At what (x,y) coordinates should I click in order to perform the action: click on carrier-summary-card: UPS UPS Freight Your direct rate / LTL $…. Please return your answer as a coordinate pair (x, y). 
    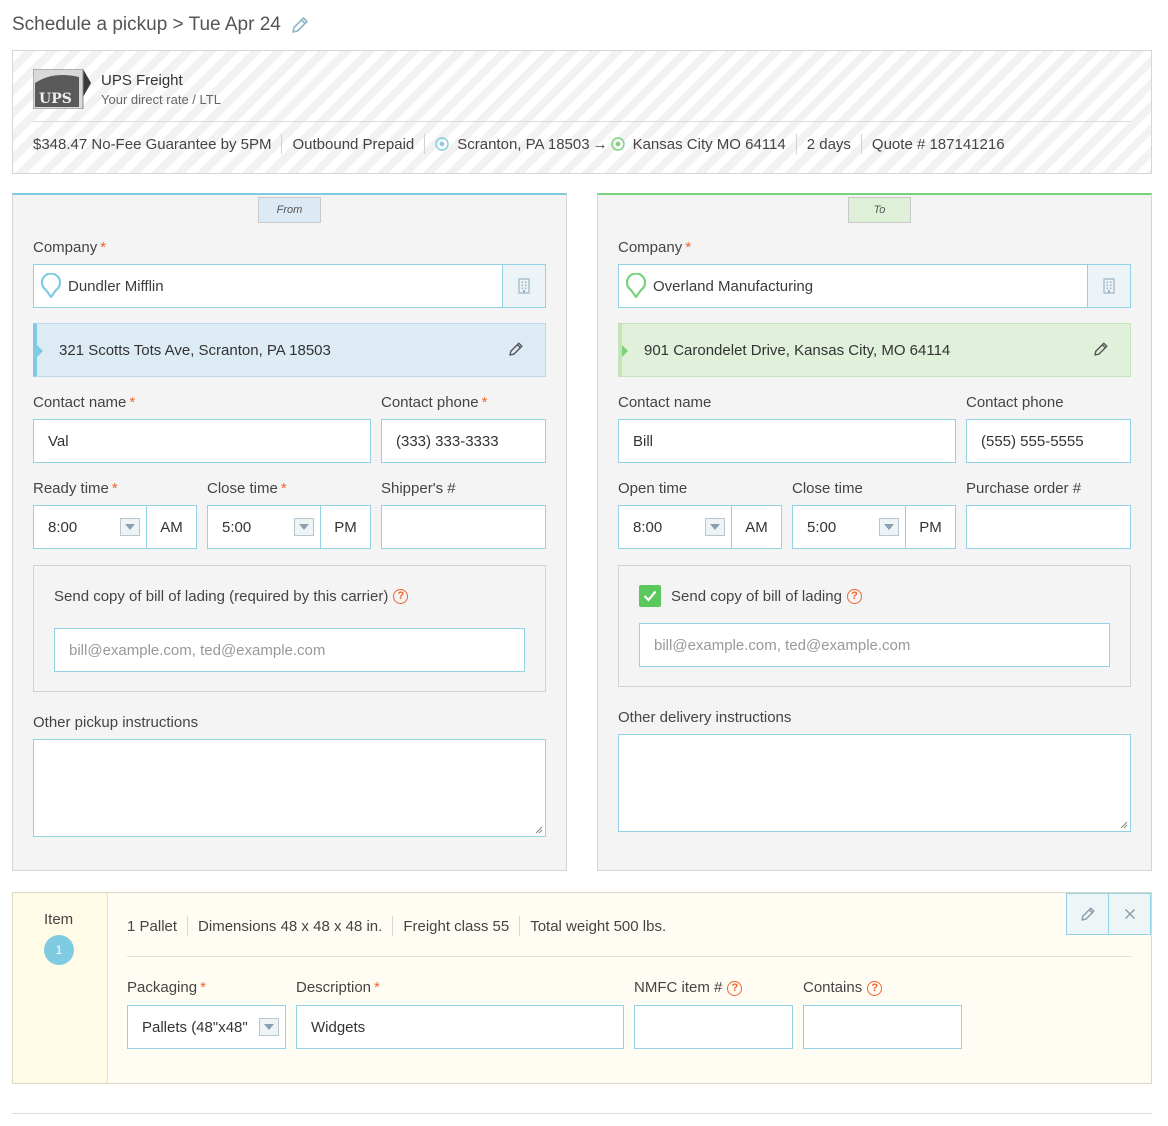
    Looking at the image, I should click on (582, 112).